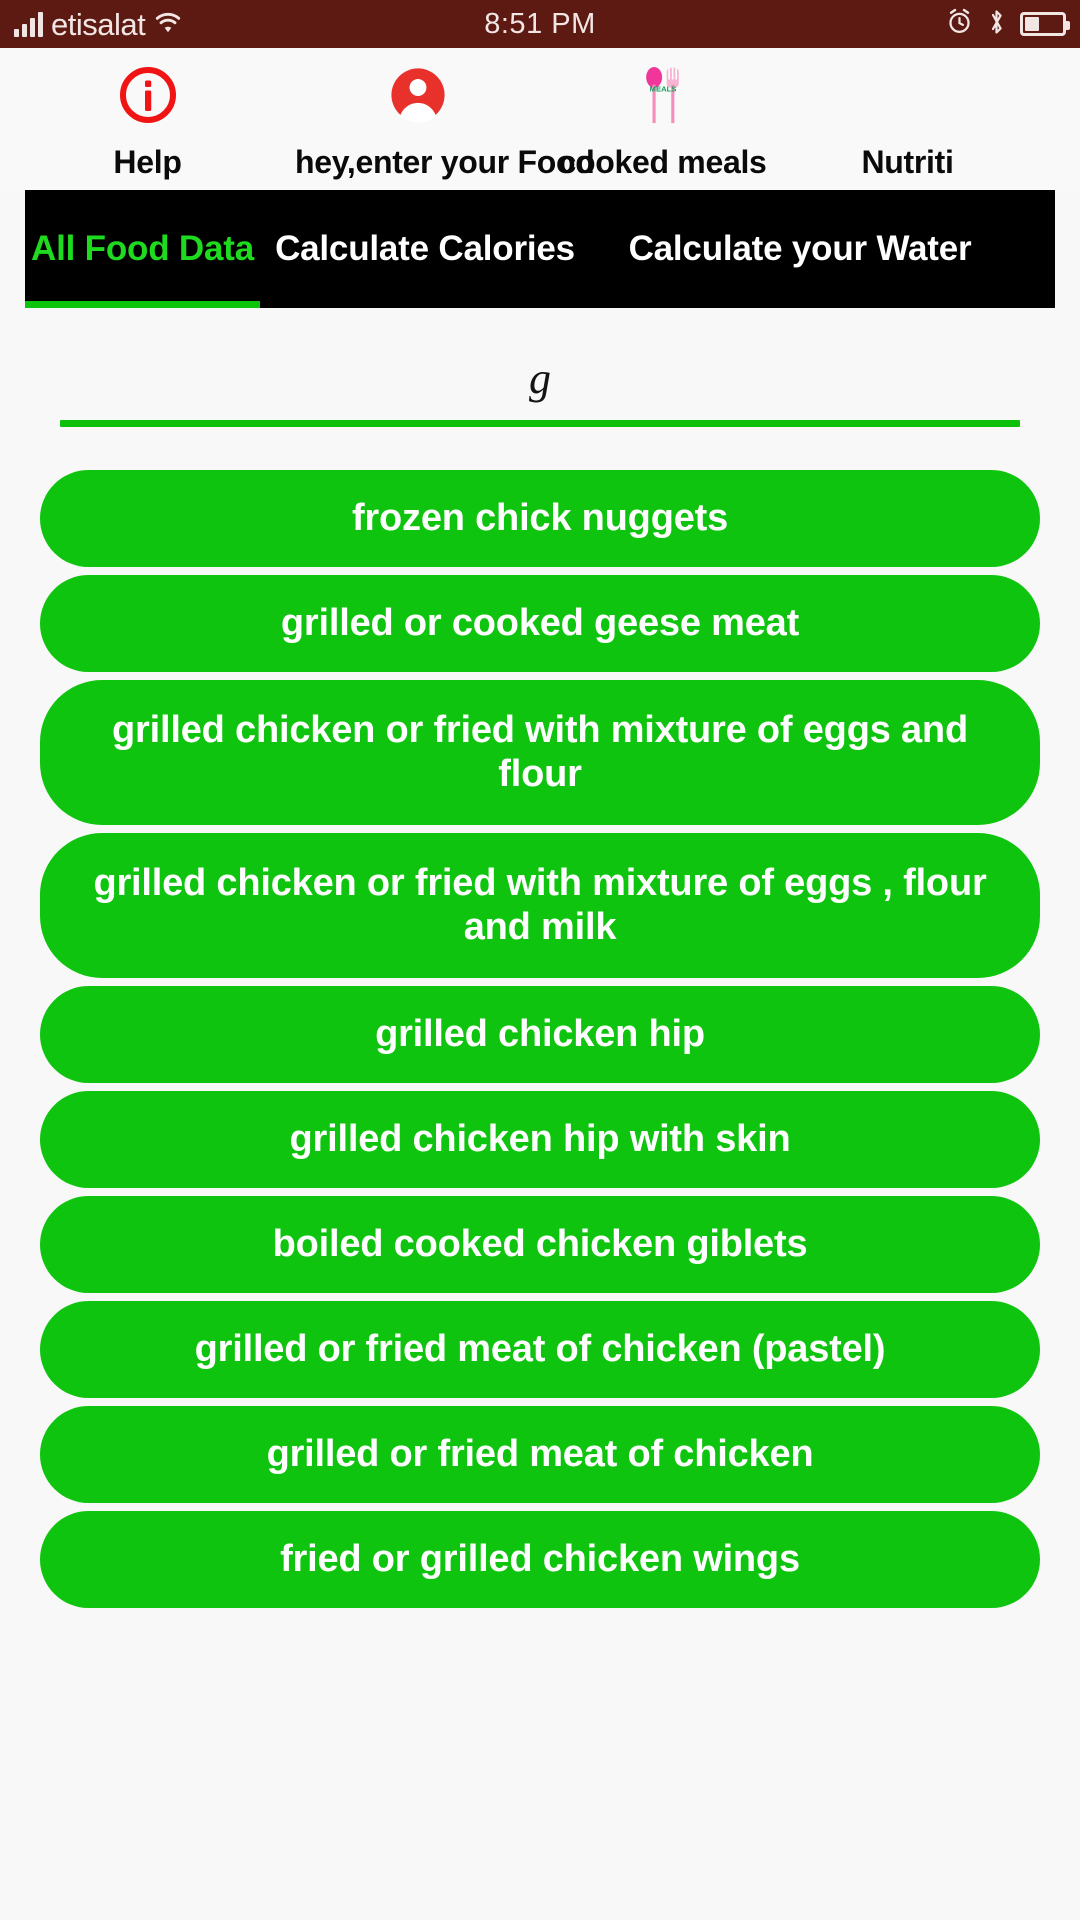  What do you see at coordinates (907, 95) in the screenshot?
I see `nutrition-icon` at bounding box center [907, 95].